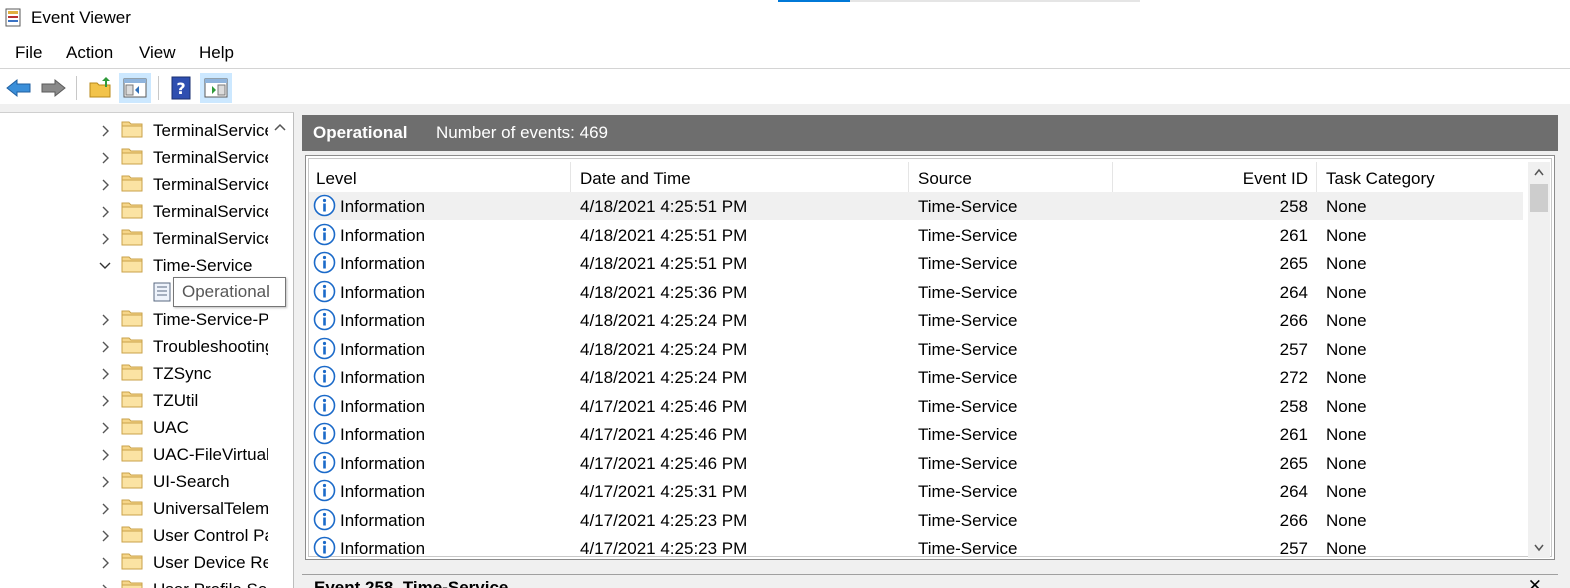 This screenshot has height=588, width=1570. What do you see at coordinates (134, 346) in the screenshot?
I see `tree-item: Troubleshooting` at bounding box center [134, 346].